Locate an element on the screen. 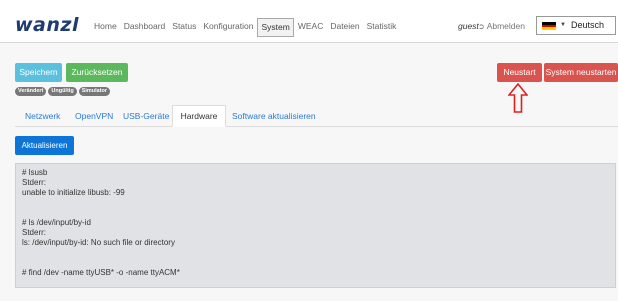  tab-netzwerk: Netzwerk is located at coordinates (42, 116).